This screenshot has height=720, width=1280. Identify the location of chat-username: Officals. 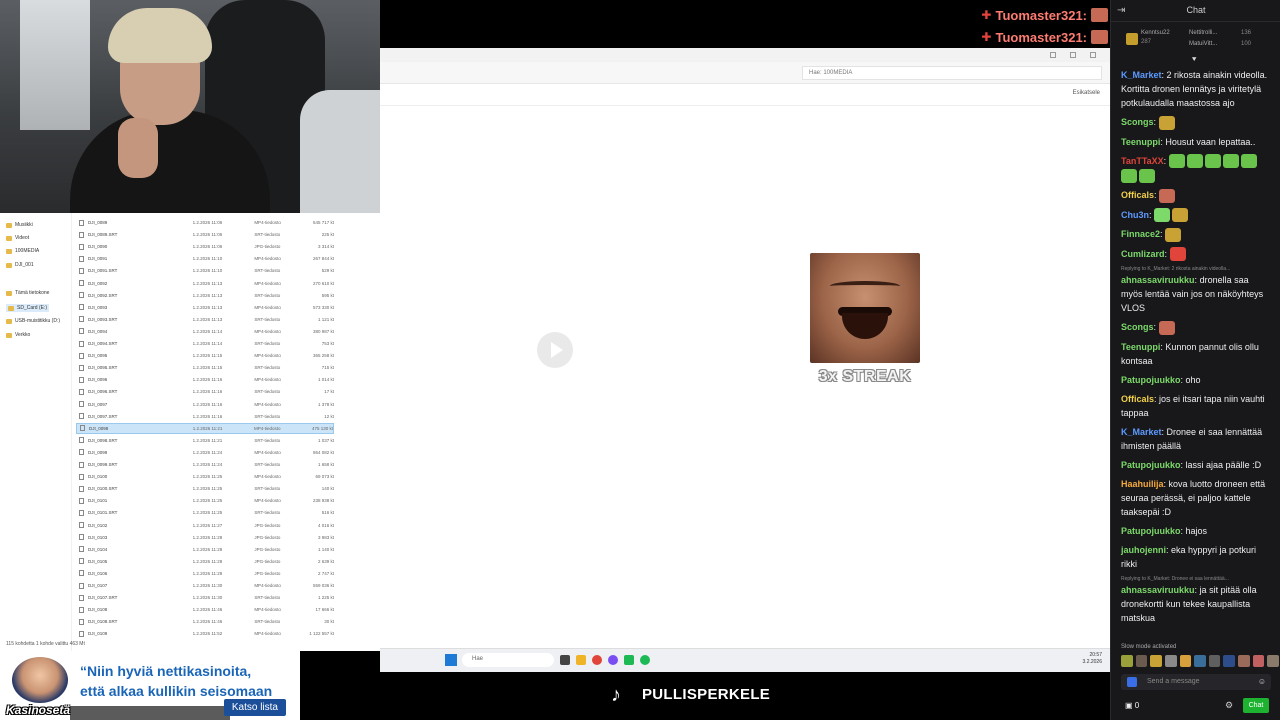
(1137, 195).